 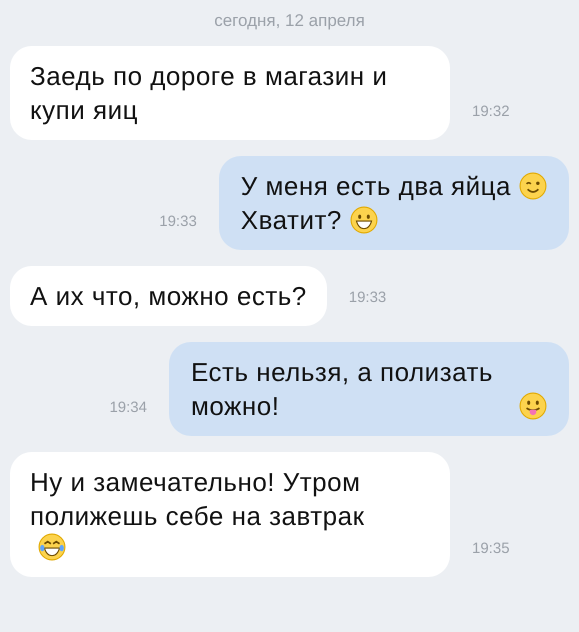 What do you see at coordinates (491, 549) in the screenshot?
I see `message-time: 19:35` at bounding box center [491, 549].